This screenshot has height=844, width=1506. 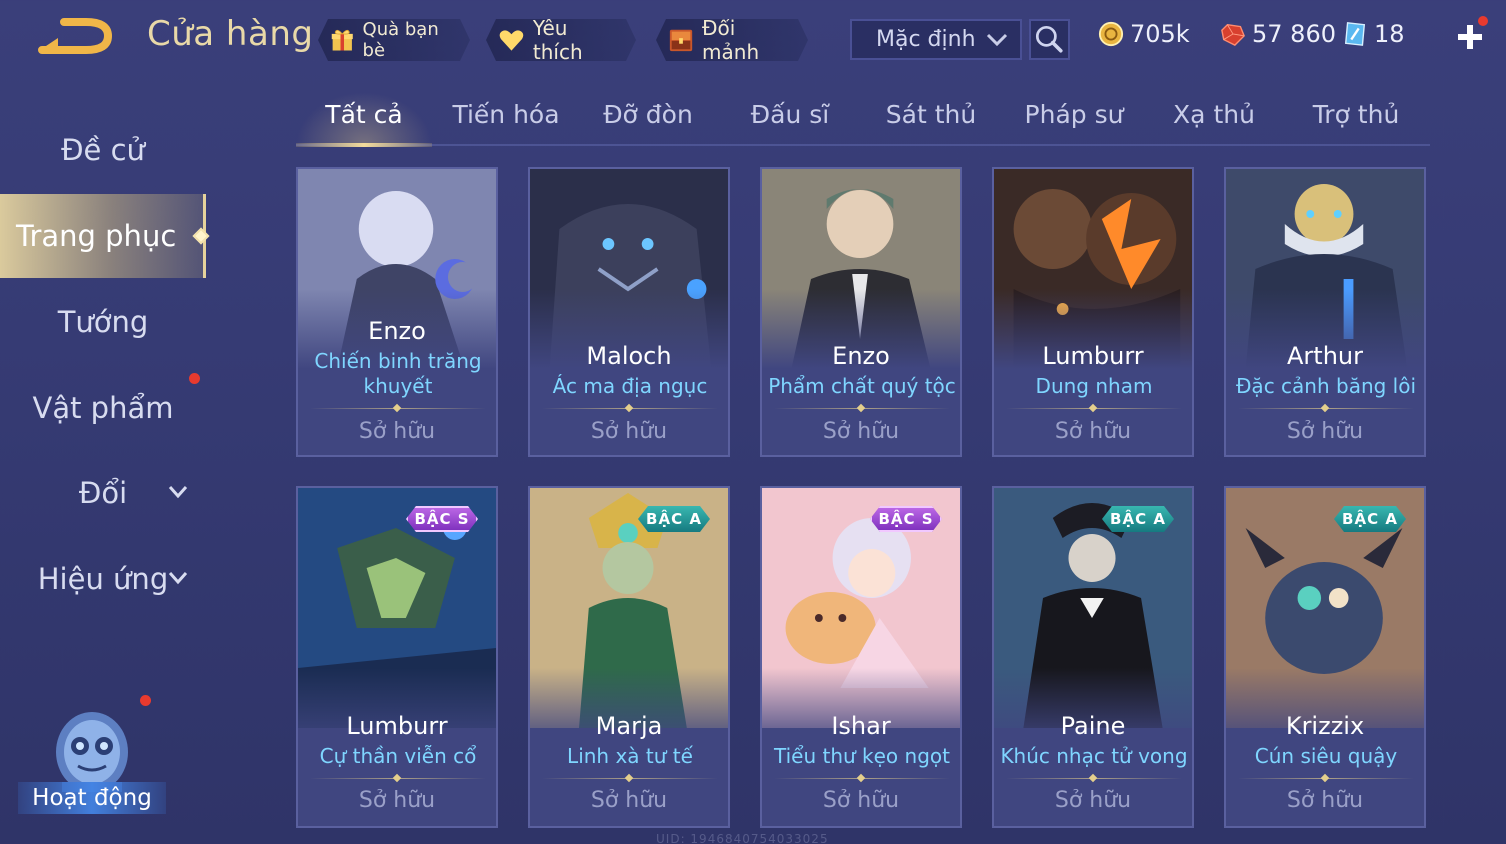 I want to click on ruby-gem-icon, so click(x=1233, y=34).